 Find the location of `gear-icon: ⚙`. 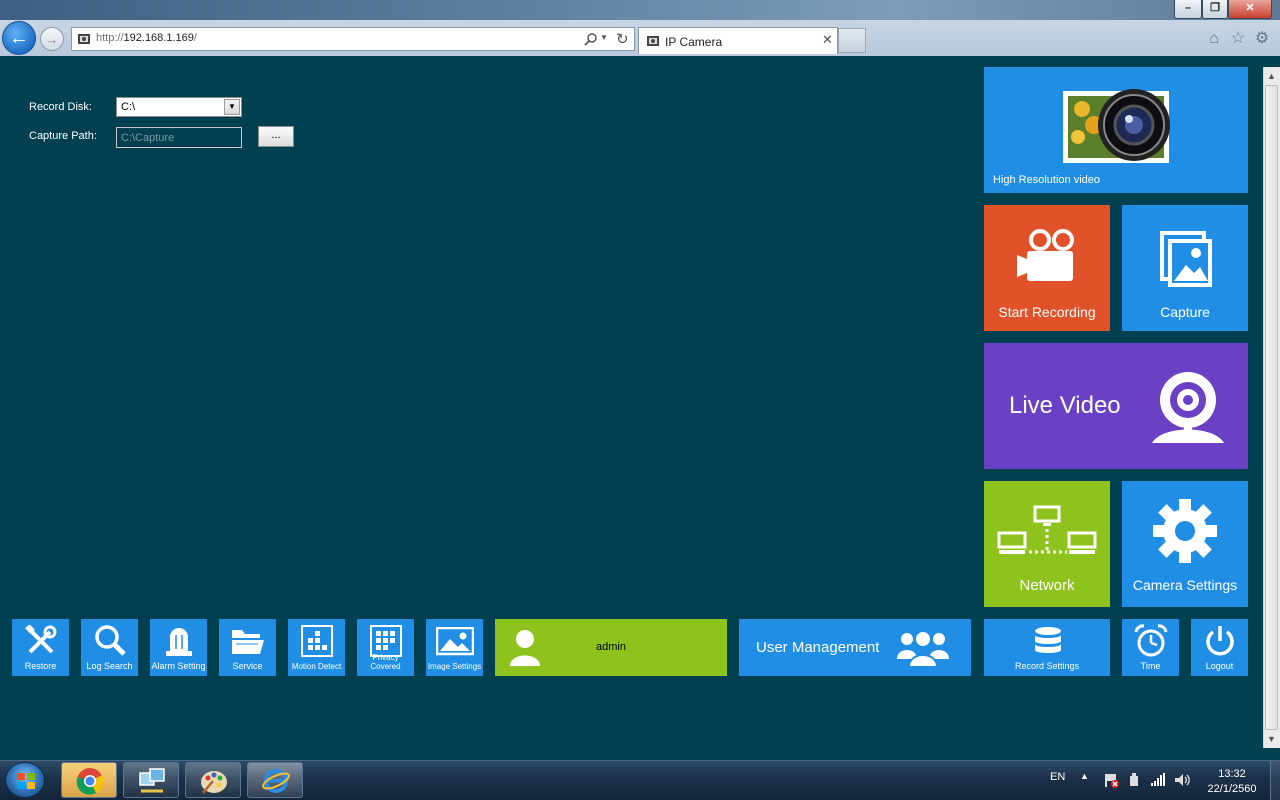

gear-icon: ⚙ is located at coordinates (1262, 39).